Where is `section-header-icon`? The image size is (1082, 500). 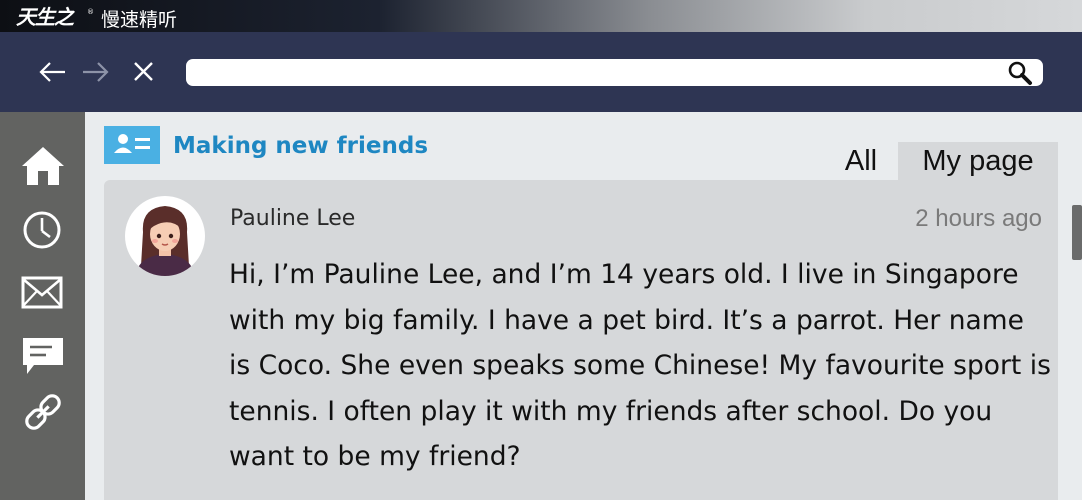 section-header-icon is located at coordinates (132, 145).